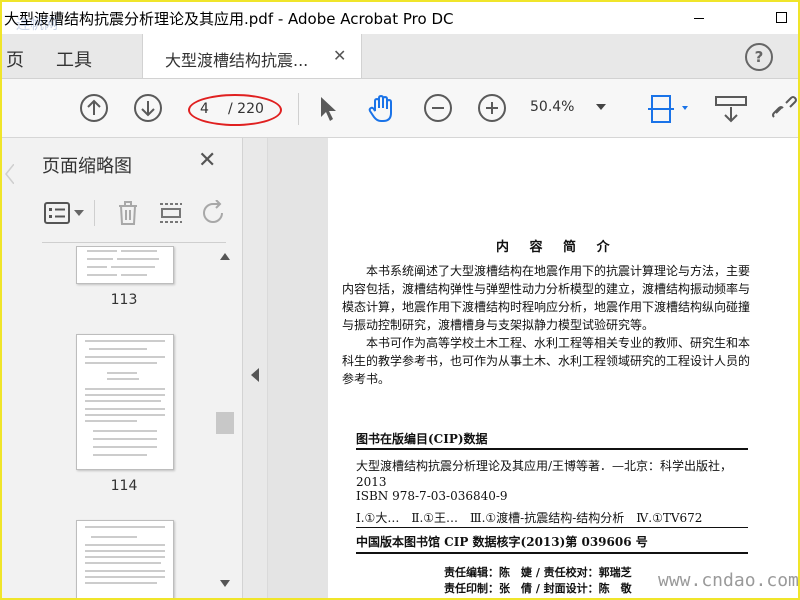 Image resolution: width=800 pixels, height=600 pixels. Describe the element at coordinates (668, 109) in the screenshot. I see `page-fit-icon` at that location.